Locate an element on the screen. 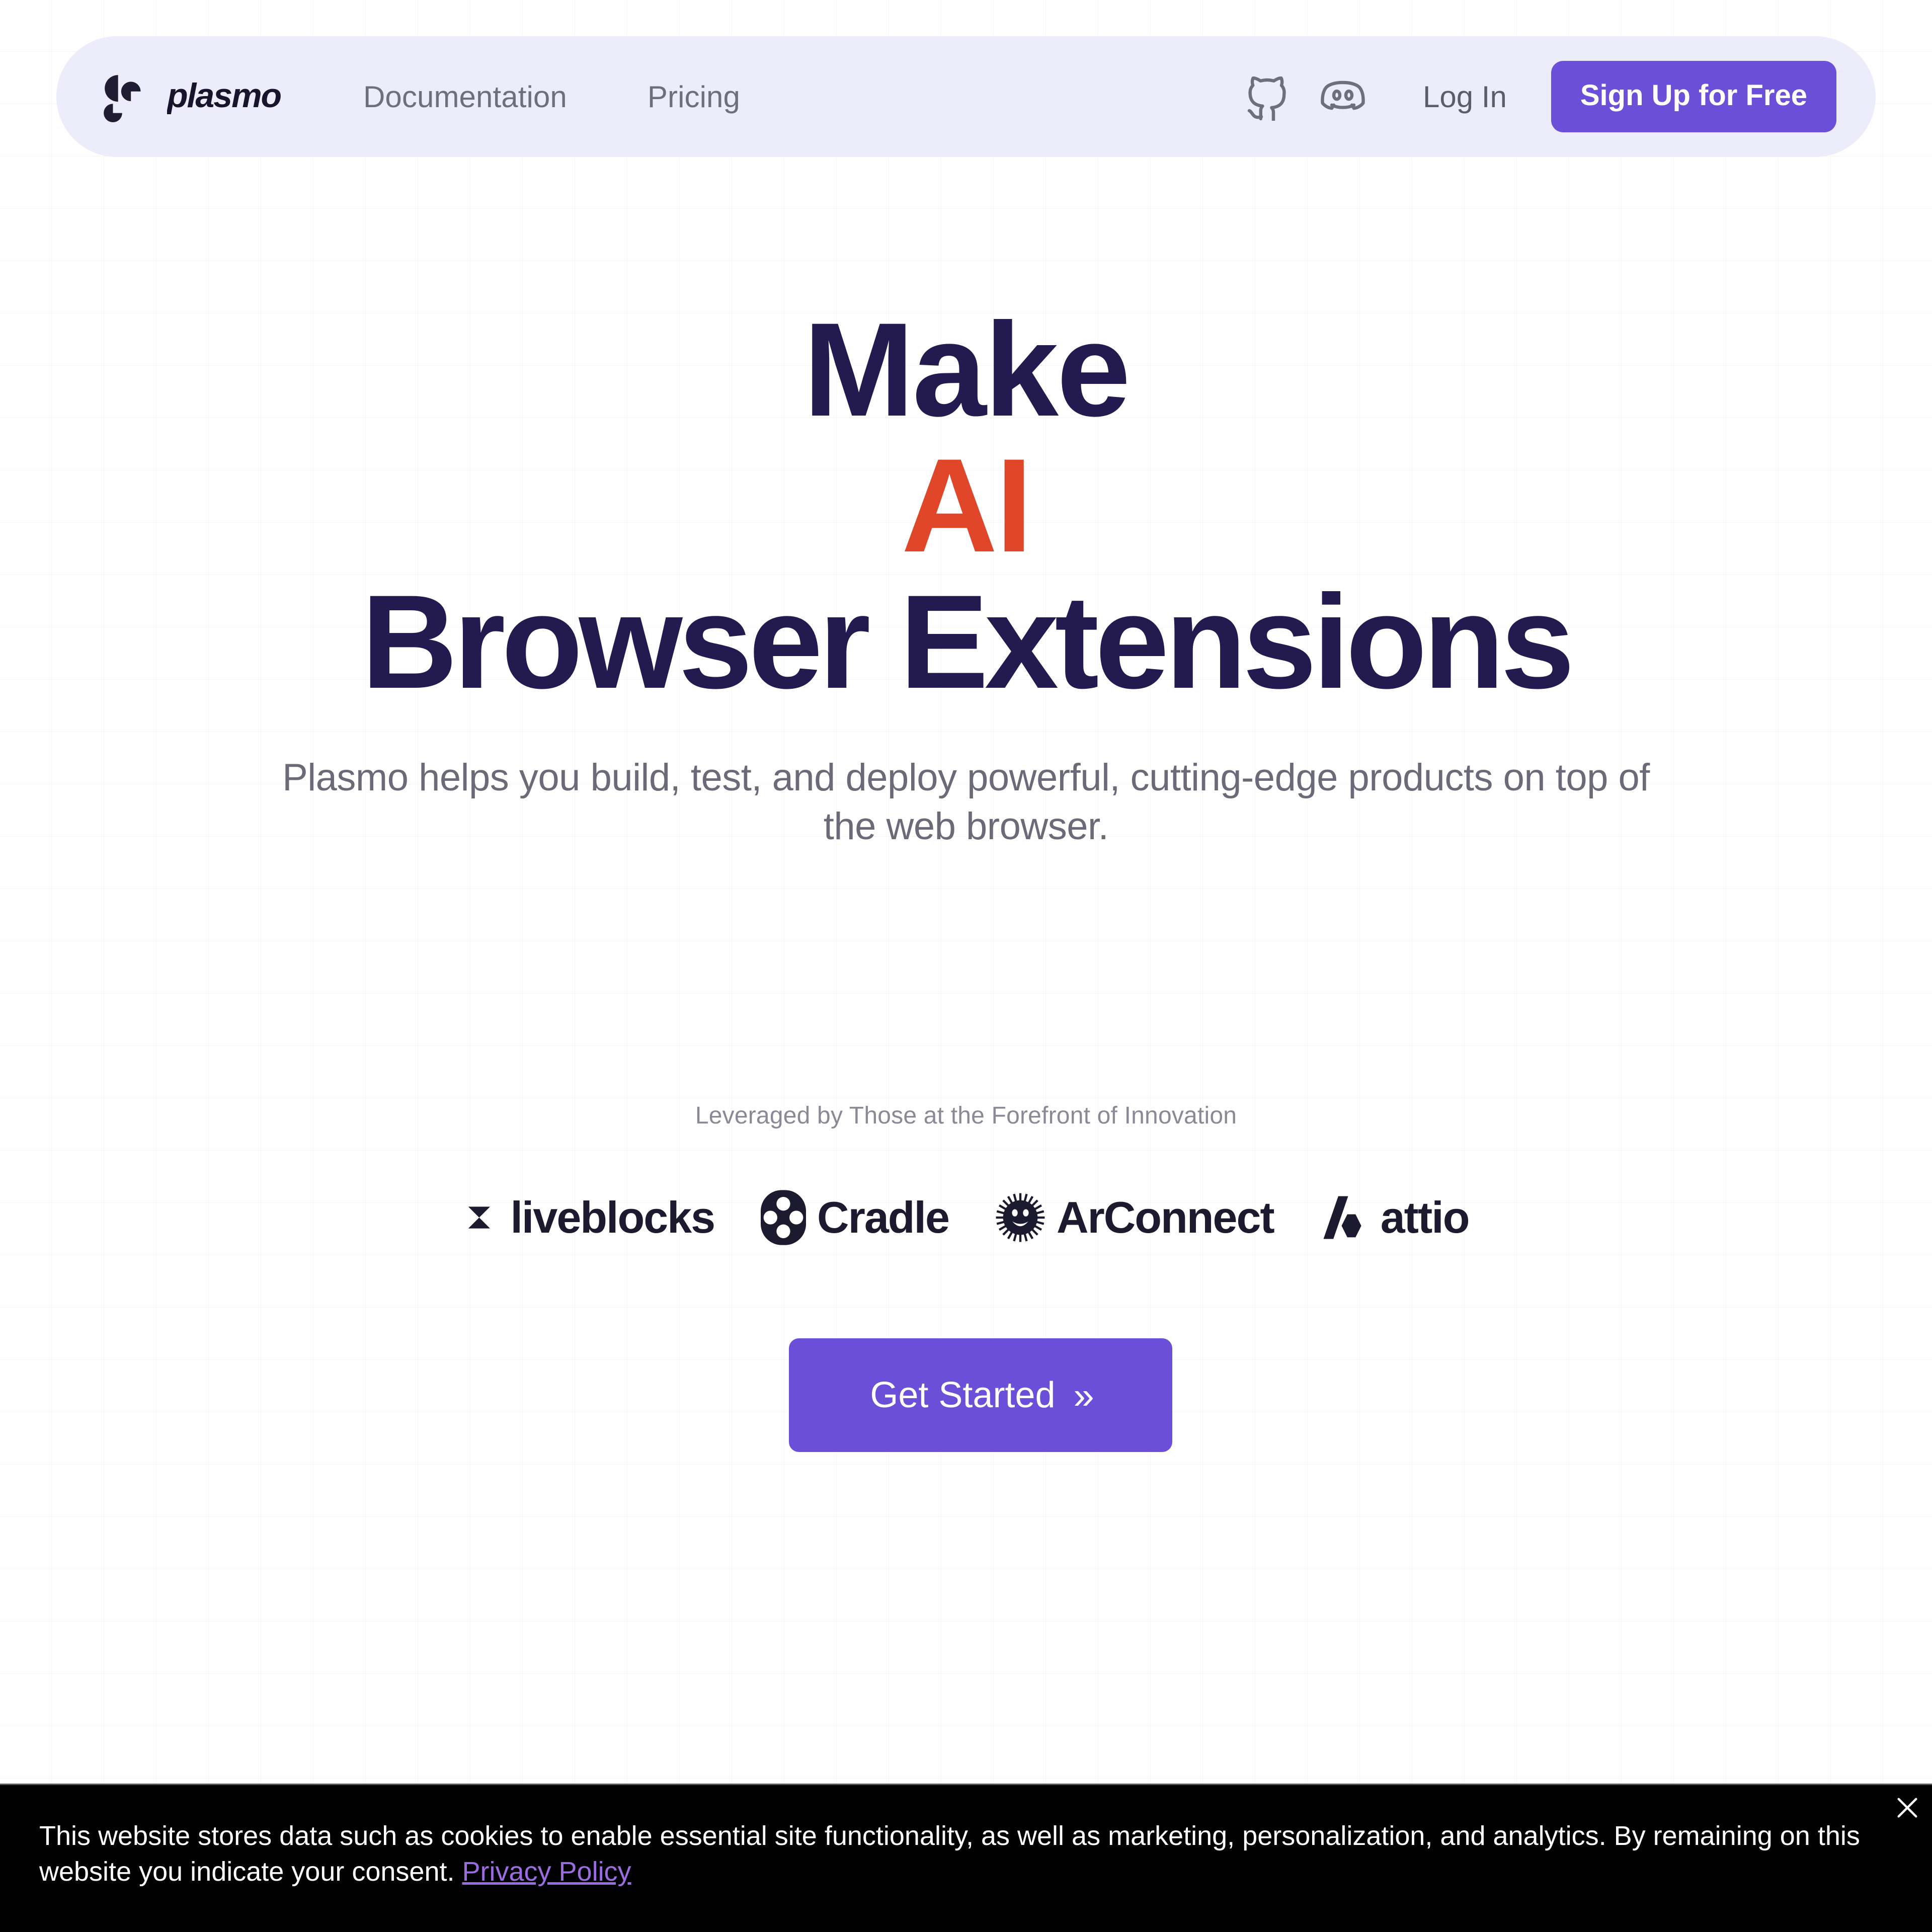 The width and height of the screenshot is (1932, 1932). get-started-button: Get Started » is located at coordinates (981, 1395).